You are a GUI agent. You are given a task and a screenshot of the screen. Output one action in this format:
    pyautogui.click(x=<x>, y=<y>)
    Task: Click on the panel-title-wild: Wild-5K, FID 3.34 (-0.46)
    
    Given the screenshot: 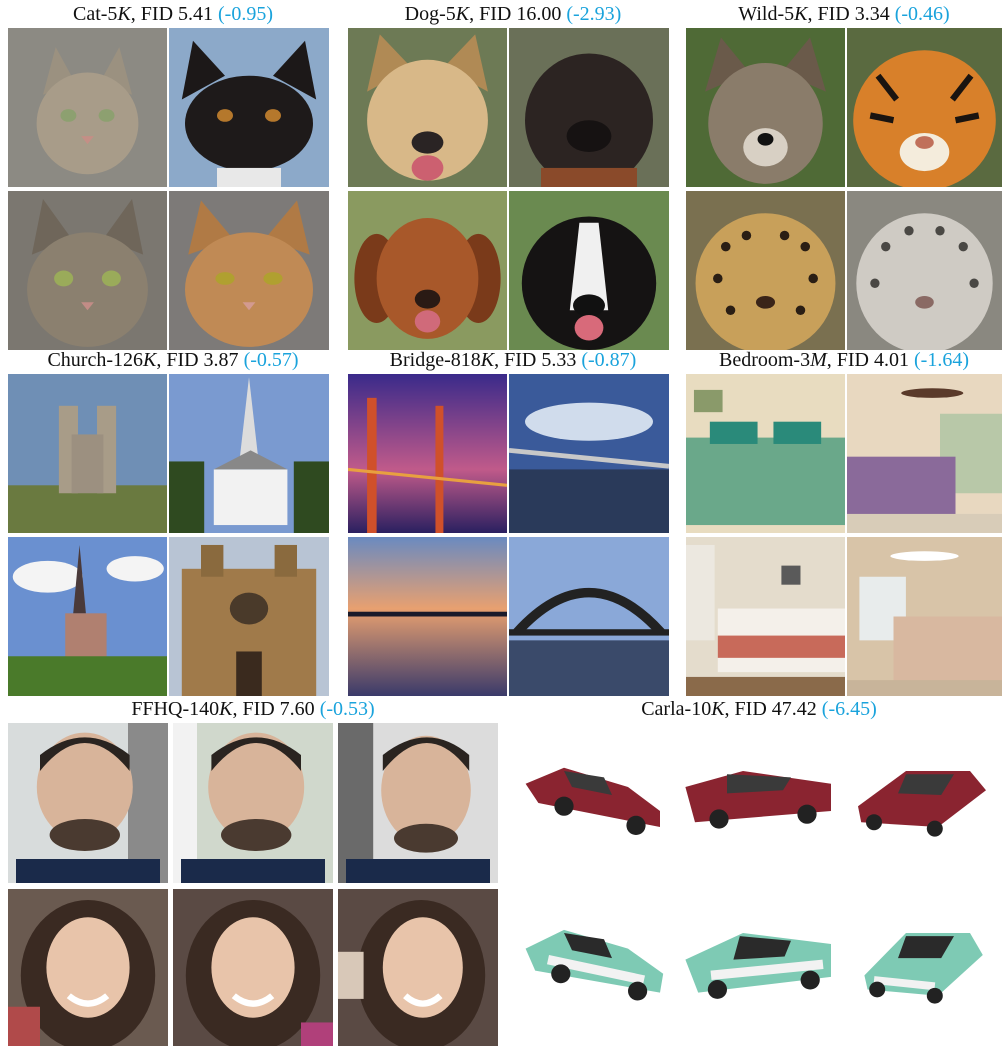 What is the action you would take?
    pyautogui.click(x=844, y=14)
    